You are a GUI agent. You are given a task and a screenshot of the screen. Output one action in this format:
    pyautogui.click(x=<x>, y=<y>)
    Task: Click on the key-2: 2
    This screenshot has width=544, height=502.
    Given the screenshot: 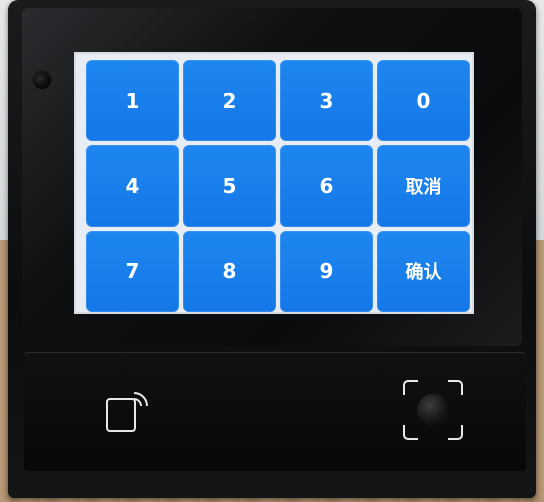 What is the action you would take?
    pyautogui.click(x=229, y=101)
    